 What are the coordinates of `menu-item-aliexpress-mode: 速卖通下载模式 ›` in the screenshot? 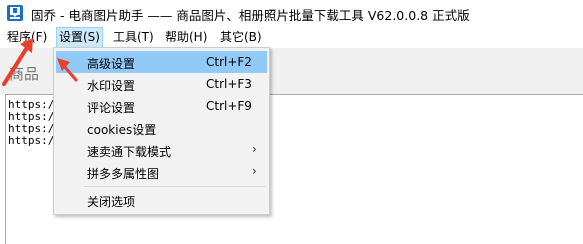 It's located at (161, 150).